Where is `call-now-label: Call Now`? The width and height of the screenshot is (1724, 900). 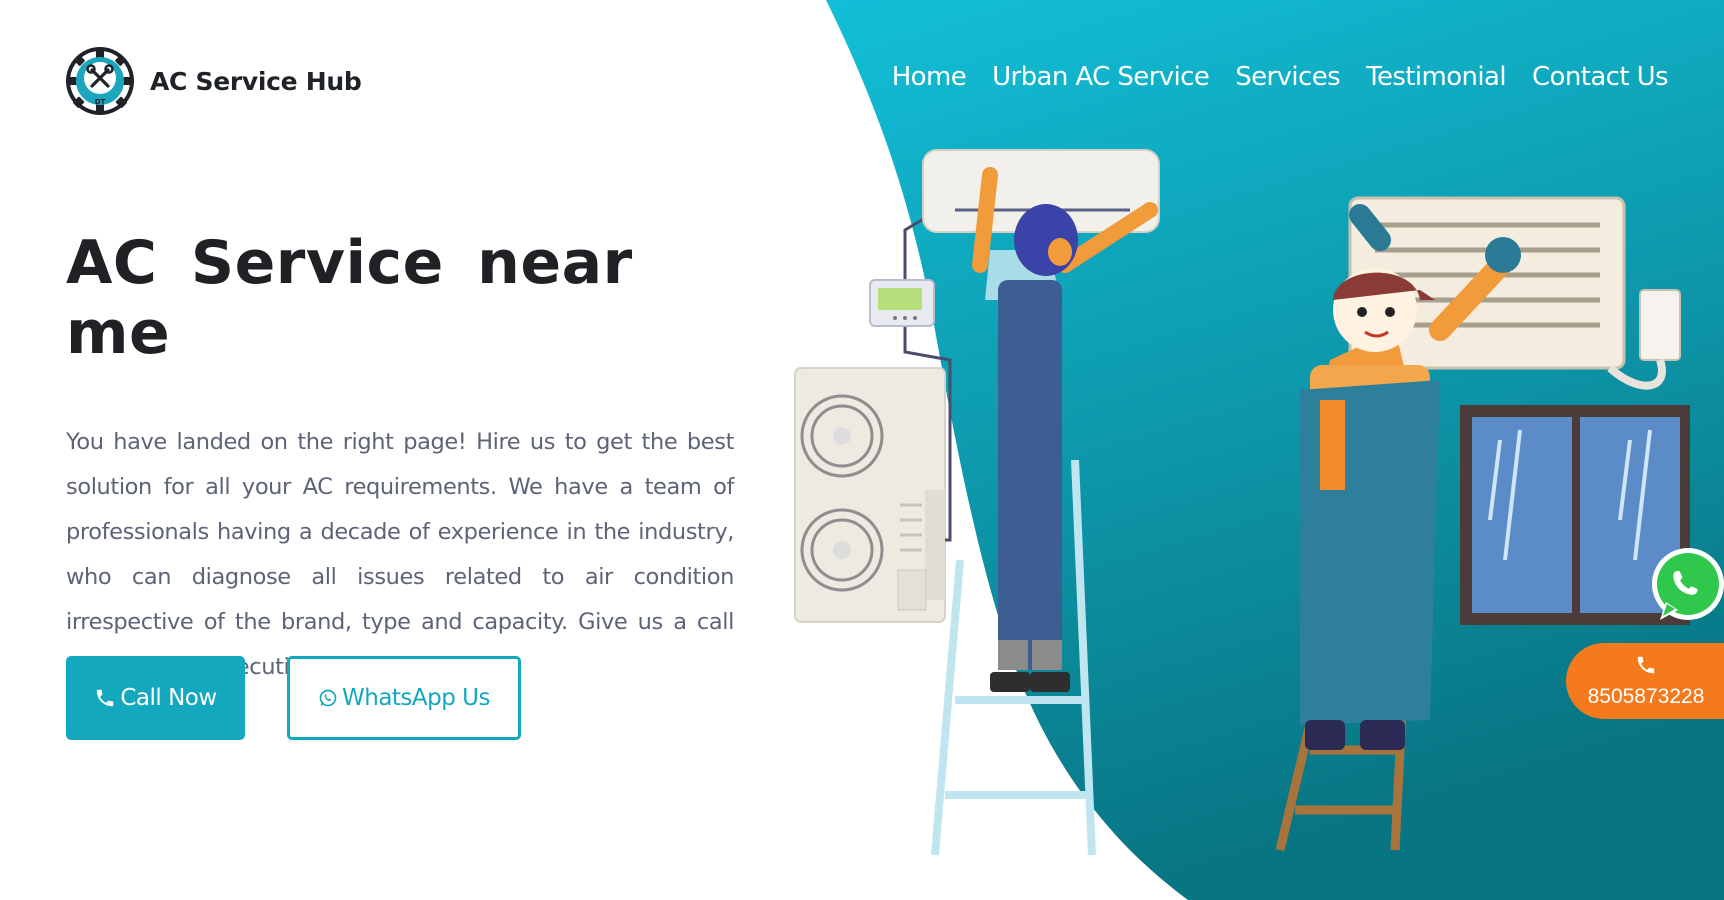 call-now-label: Call Now is located at coordinates (168, 698).